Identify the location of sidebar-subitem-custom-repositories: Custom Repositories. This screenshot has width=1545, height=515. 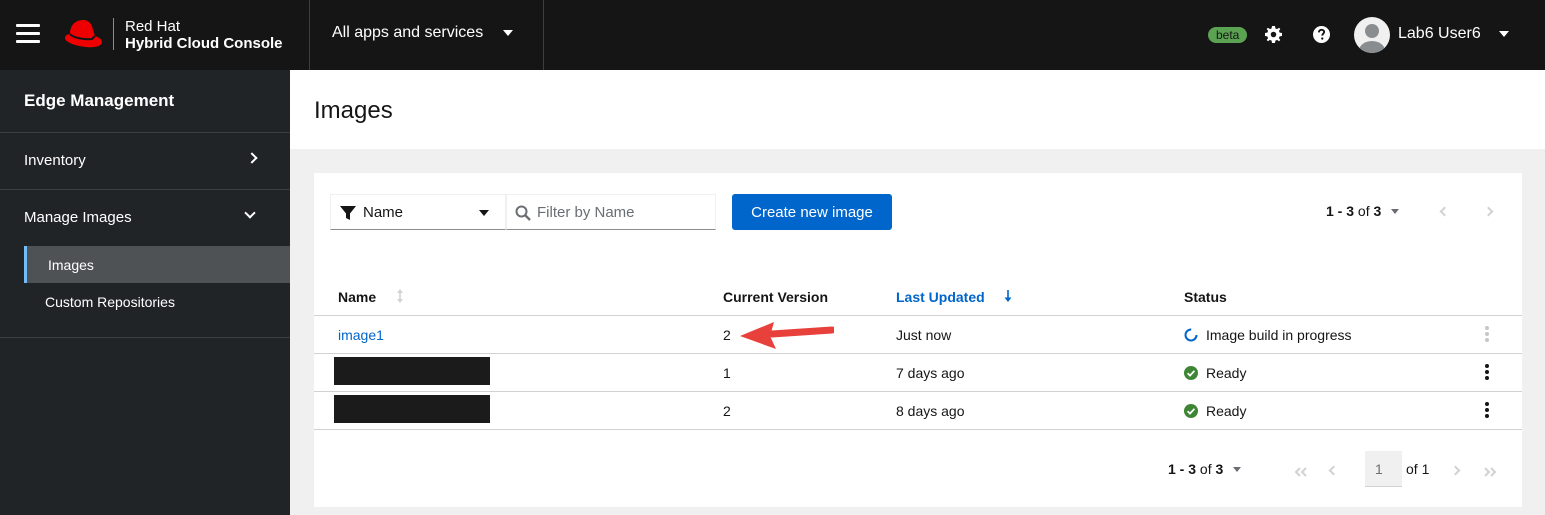
(157, 301).